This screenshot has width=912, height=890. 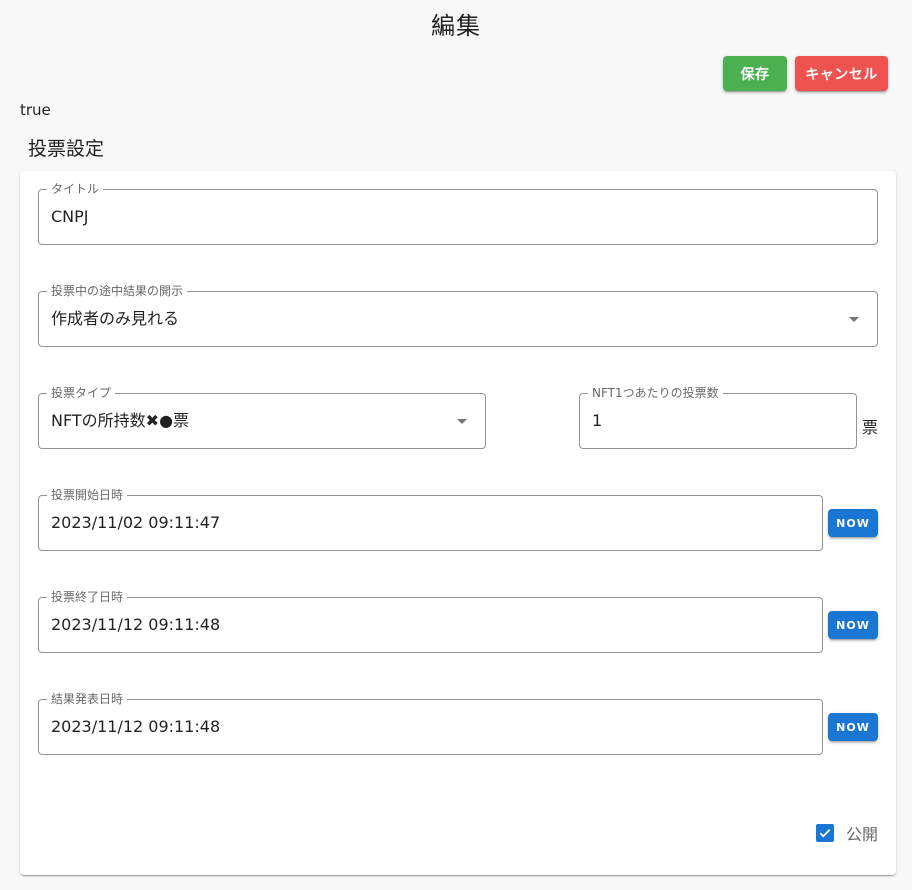 What do you see at coordinates (115, 318) in the screenshot?
I see `interim-result-value: 作成者のみ見れる` at bounding box center [115, 318].